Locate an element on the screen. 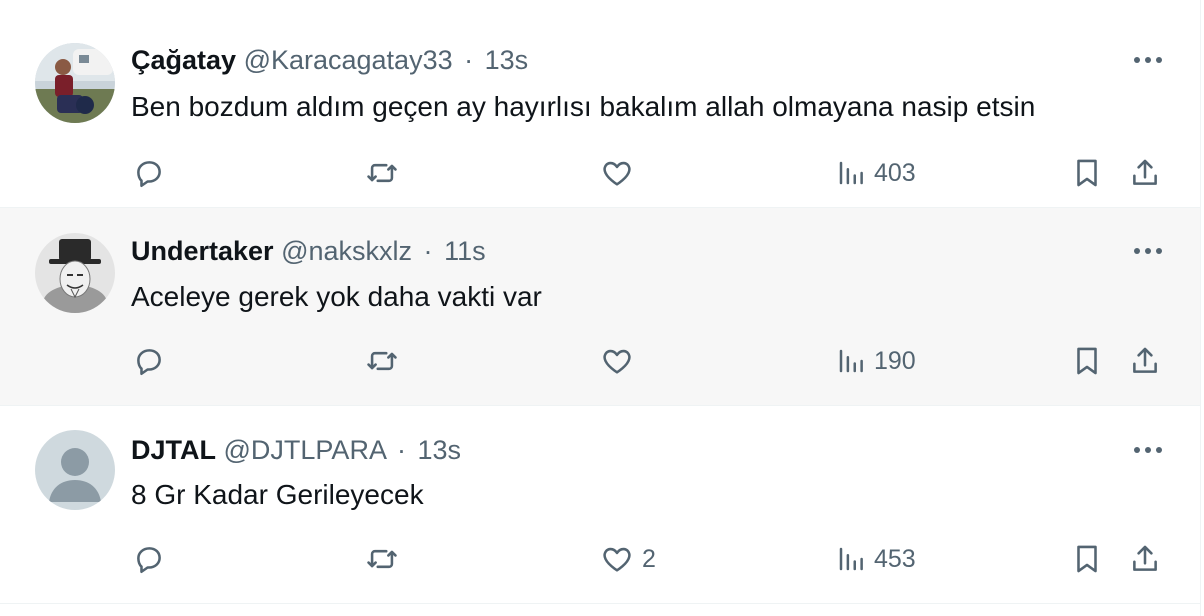 The image size is (1204, 616). view-count: 190 is located at coordinates (895, 360).